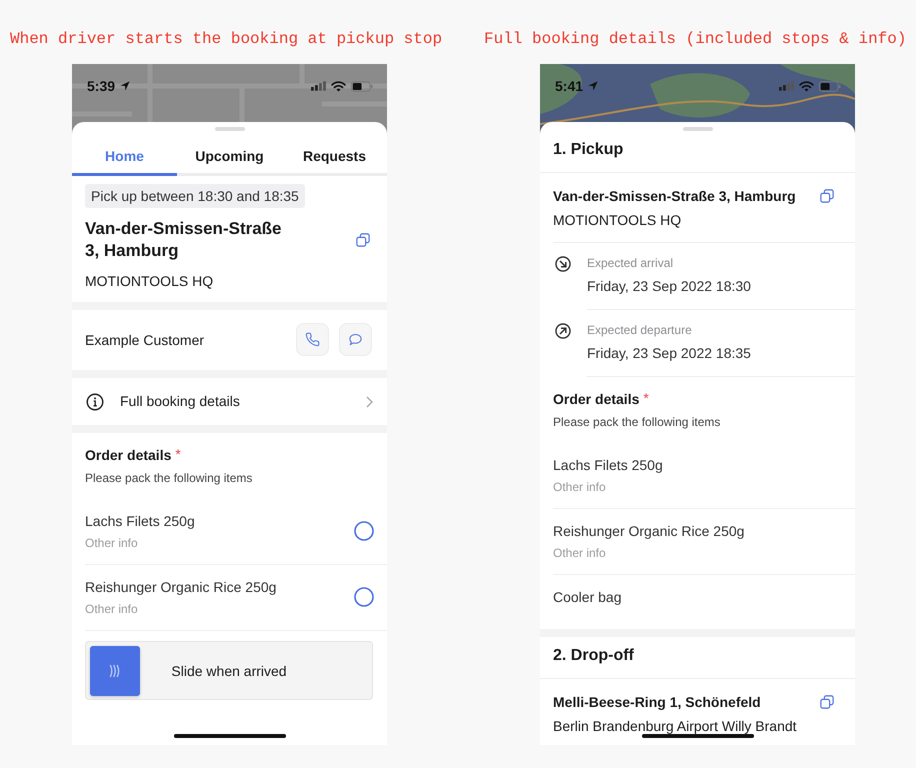 The image size is (916, 768). Describe the element at coordinates (587, 597) in the screenshot. I see `item-name: Cooler bag` at that location.